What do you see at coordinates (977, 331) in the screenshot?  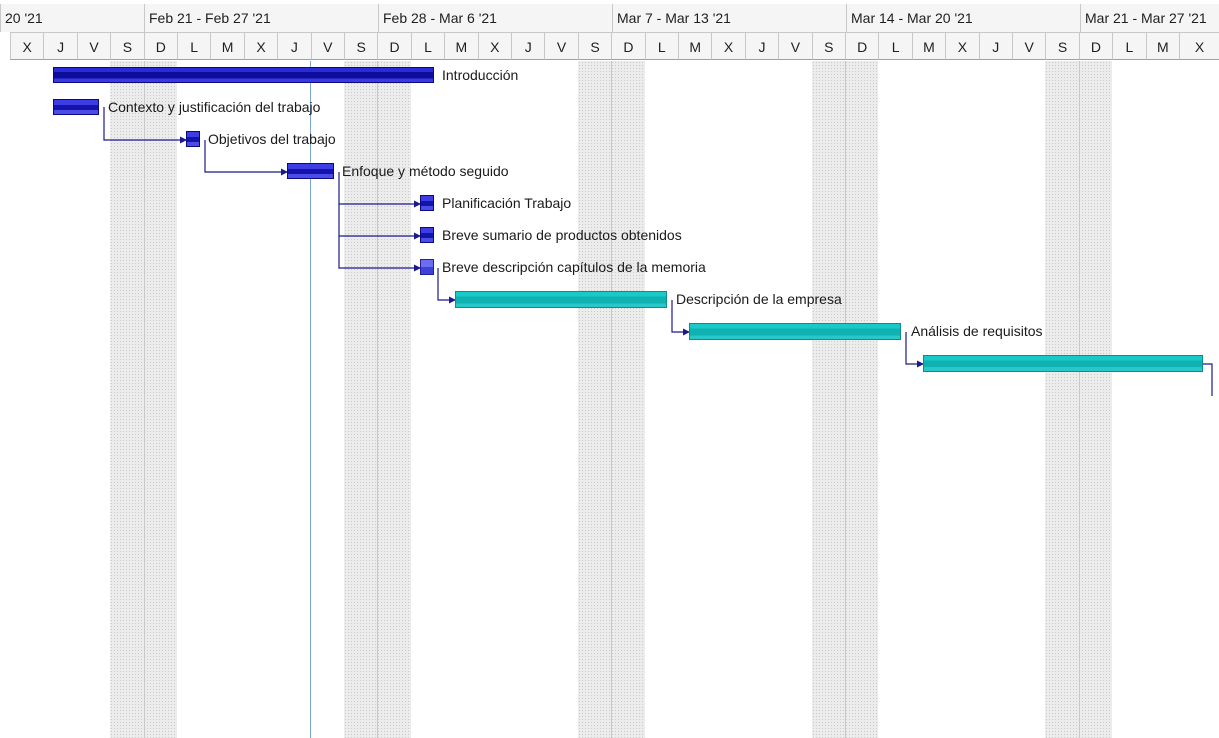 I see `task-label: Análisis de requisitos` at bounding box center [977, 331].